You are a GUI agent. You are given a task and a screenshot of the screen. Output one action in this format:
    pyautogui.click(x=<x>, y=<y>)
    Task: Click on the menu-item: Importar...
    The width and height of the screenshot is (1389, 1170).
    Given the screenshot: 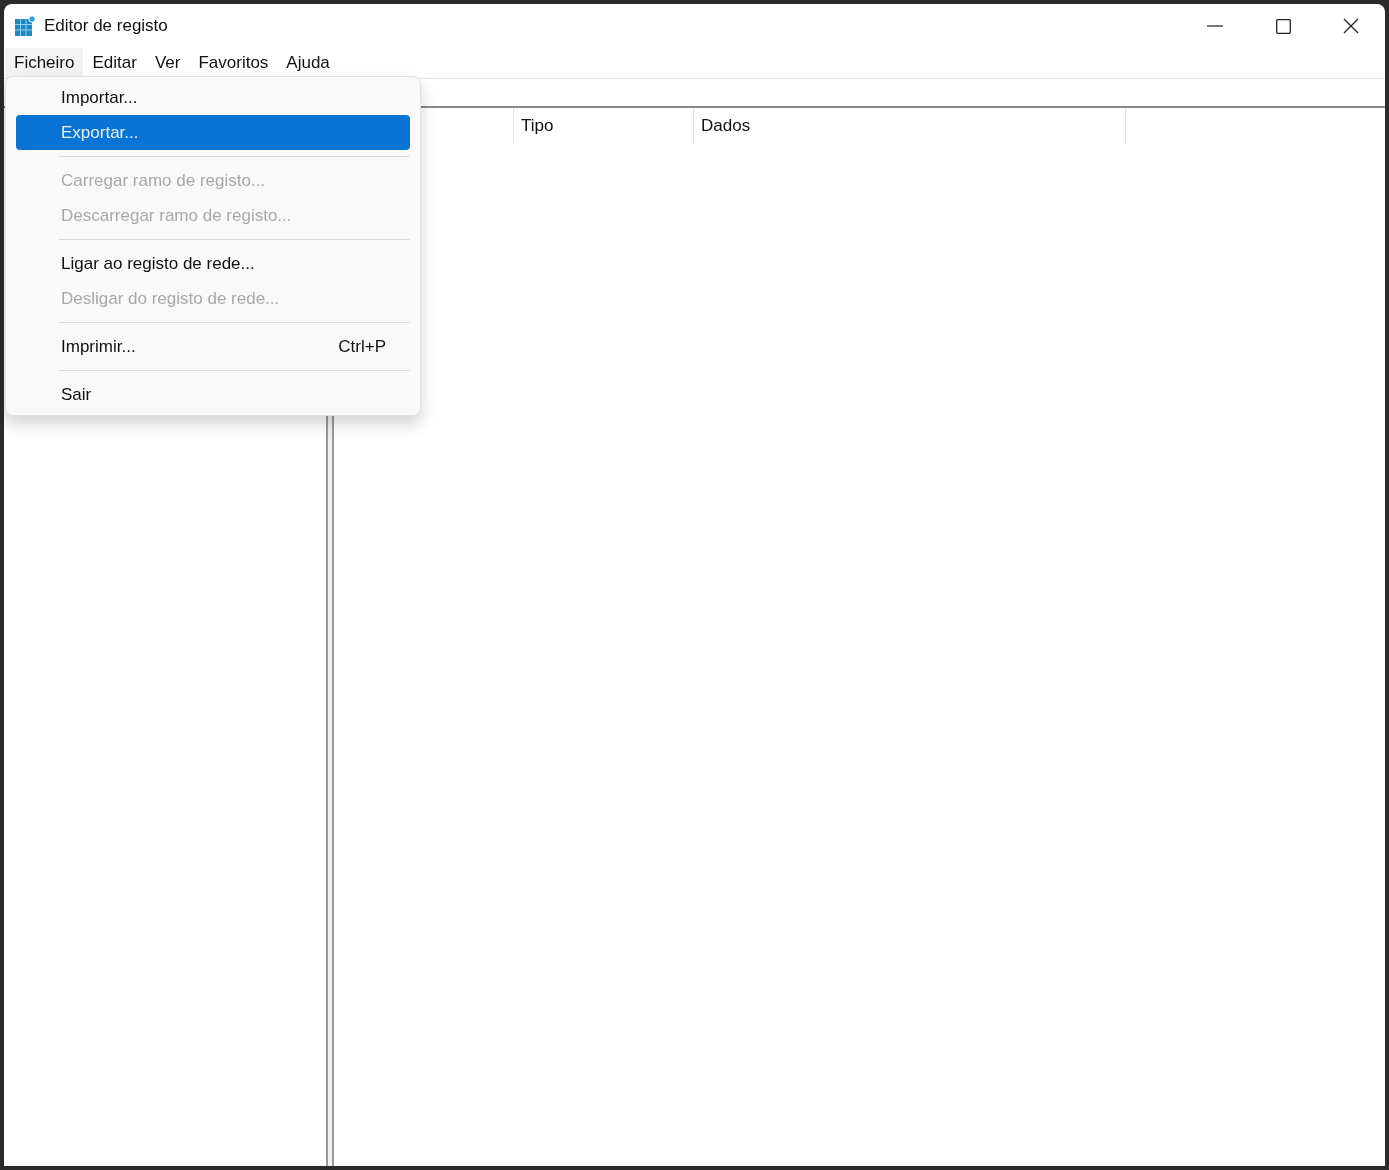 What is the action you would take?
    pyautogui.click(x=213, y=97)
    